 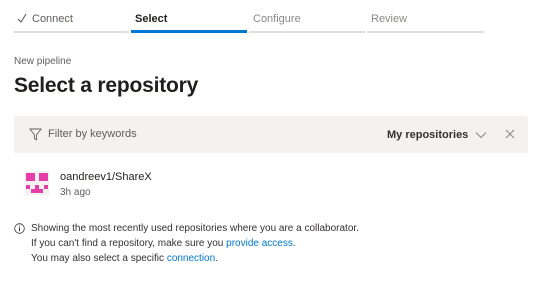 I want to click on step-review-bar, so click(x=425, y=32).